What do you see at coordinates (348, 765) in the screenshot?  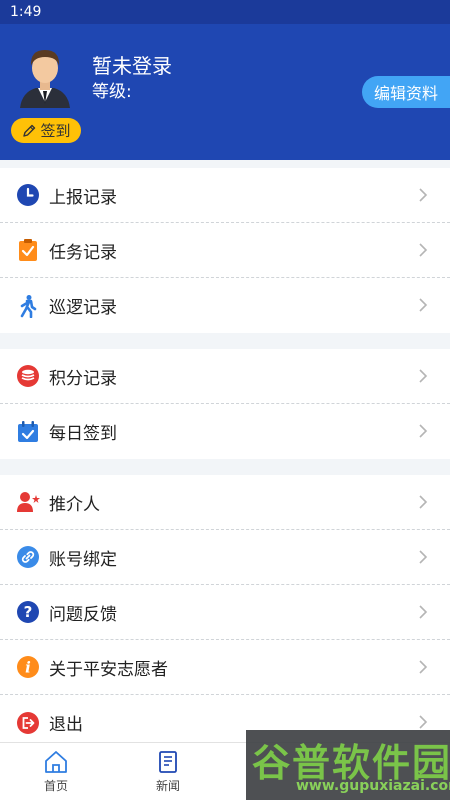 I see `watermark: 谷普软件园 www.gupuxiazai.com` at bounding box center [348, 765].